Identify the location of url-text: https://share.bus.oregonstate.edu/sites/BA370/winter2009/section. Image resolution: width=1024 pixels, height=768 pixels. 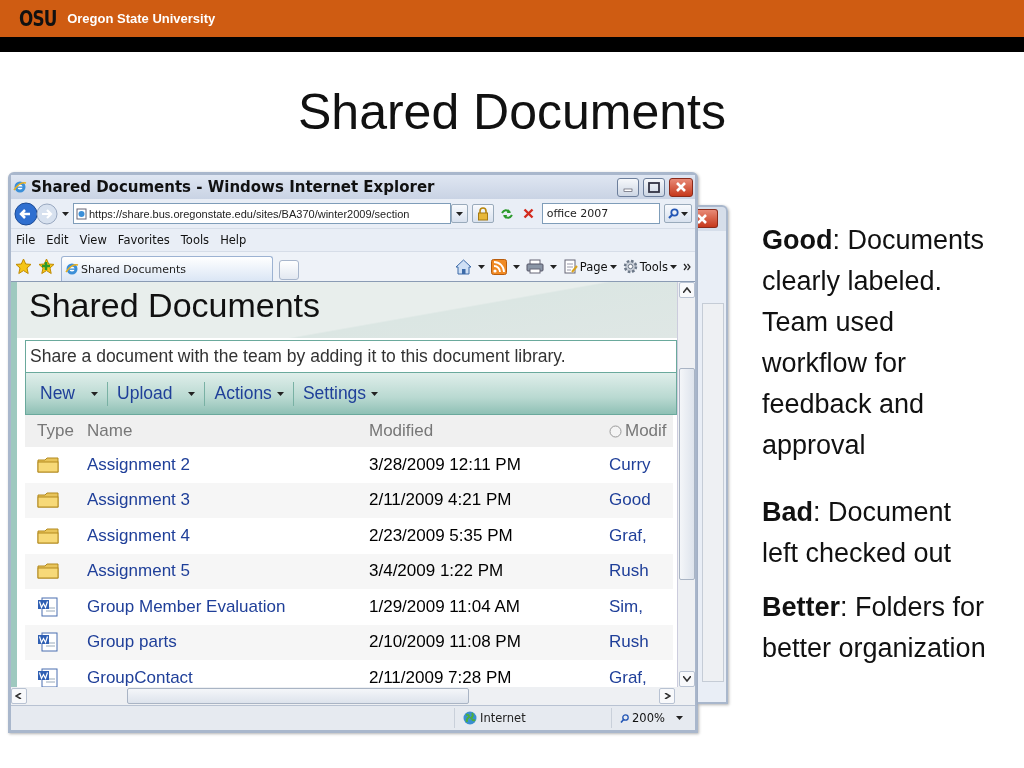
(249, 213).